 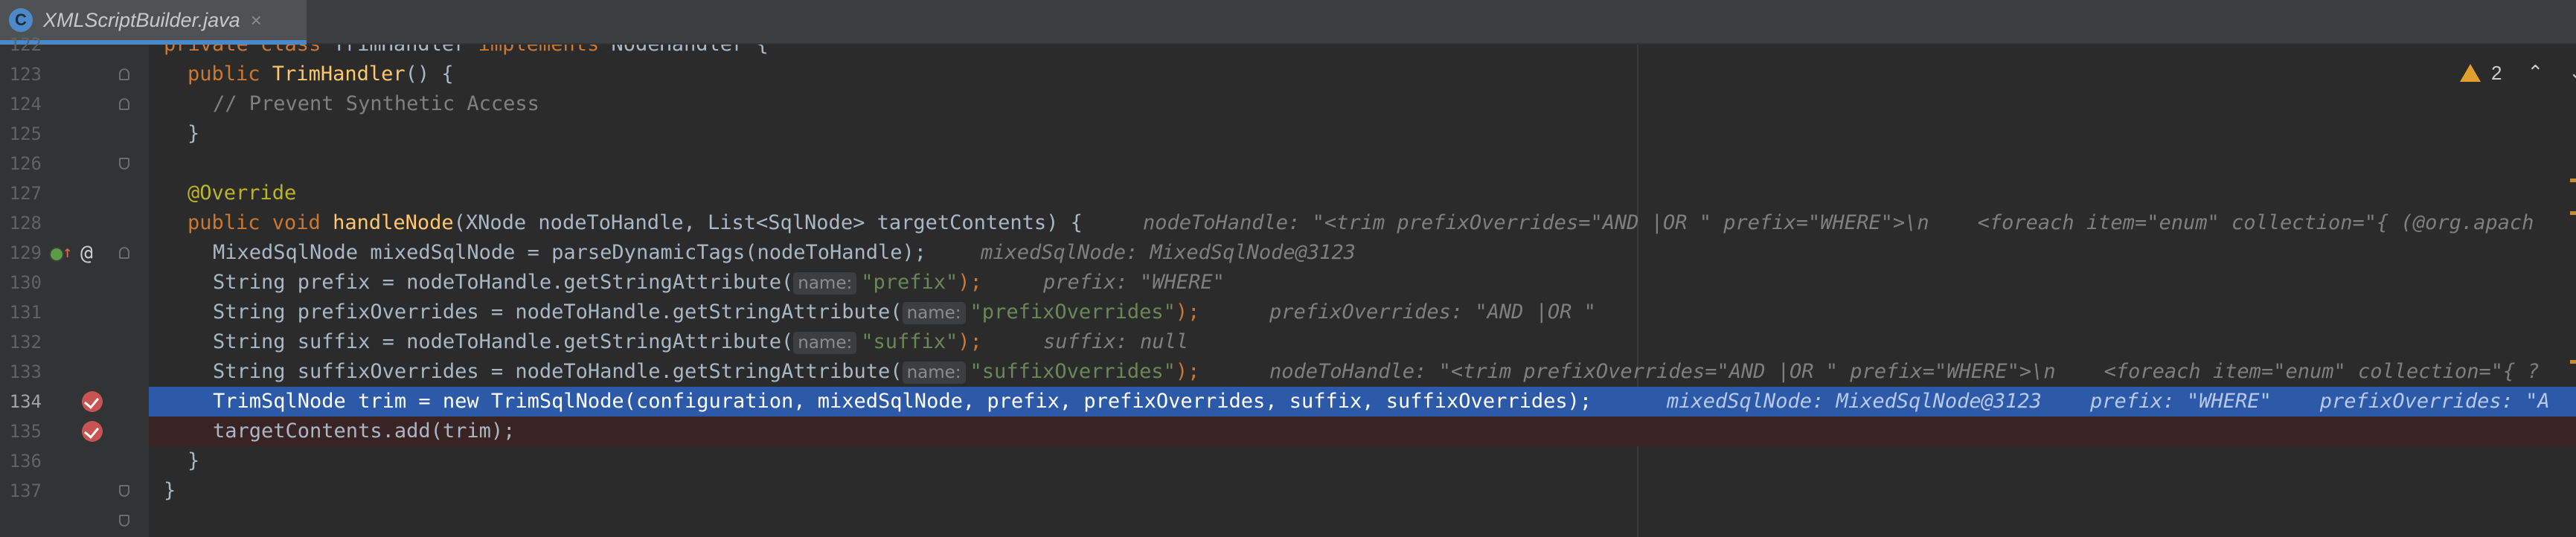 What do you see at coordinates (2535, 73) in the screenshot?
I see `previous-highlight-button: ⌃` at bounding box center [2535, 73].